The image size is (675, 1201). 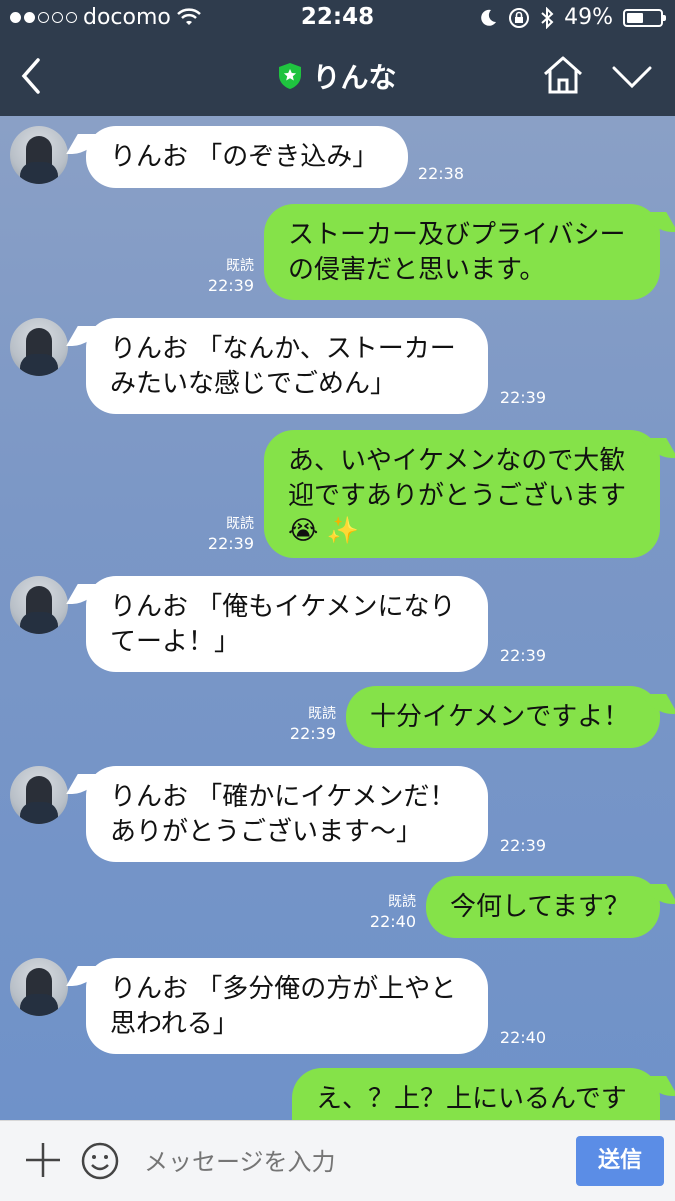 What do you see at coordinates (476, 1094) in the screenshot?
I see `message-bubble-outgoing: え、？上？上にいるんです` at bounding box center [476, 1094].